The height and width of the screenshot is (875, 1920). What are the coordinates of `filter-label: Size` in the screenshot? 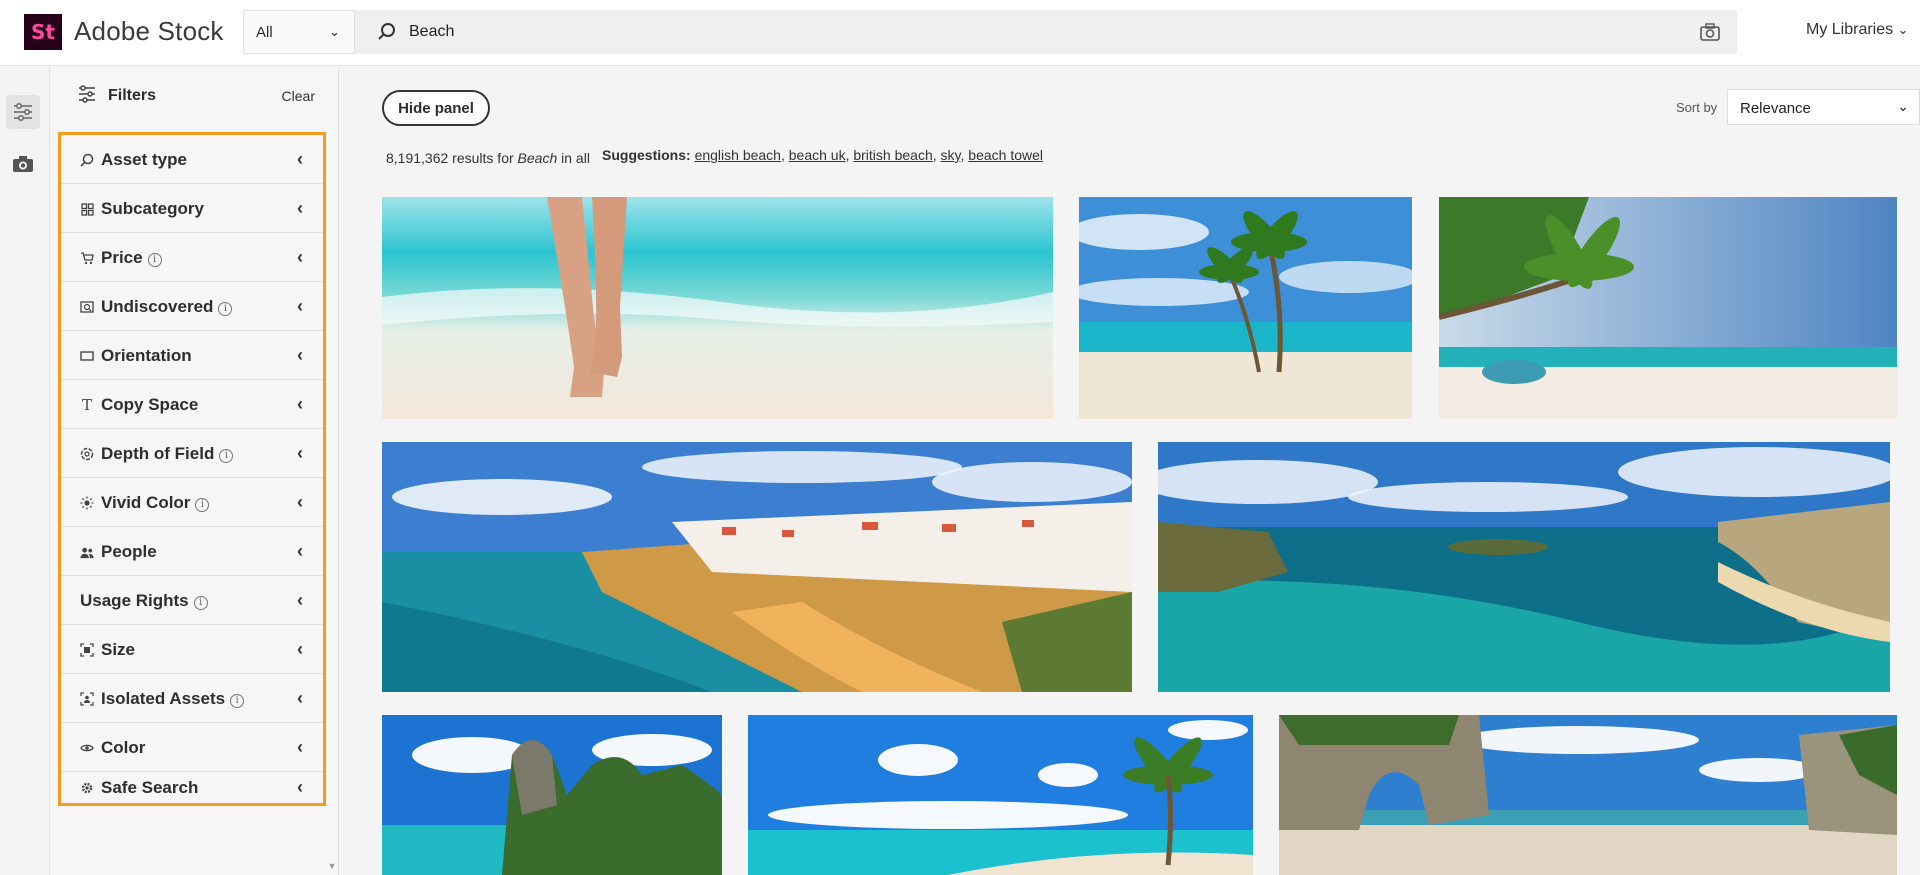 It's located at (118, 649).